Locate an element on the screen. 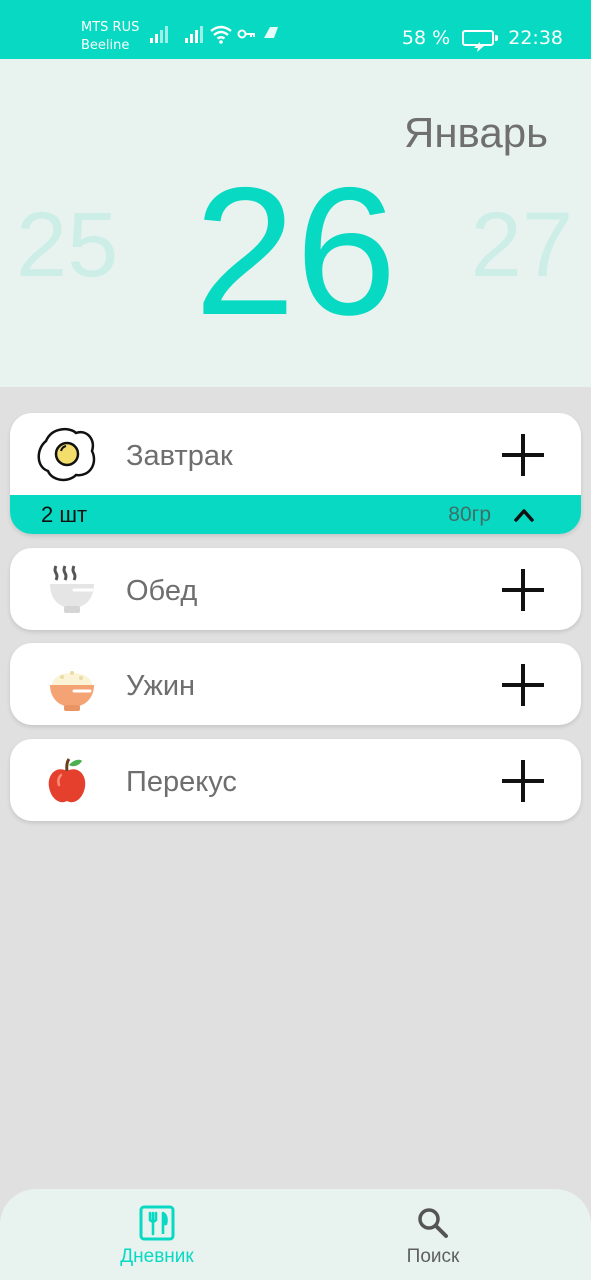 This screenshot has height=1280, width=591. meal-card-snack: Перекус is located at coordinates (295, 780).